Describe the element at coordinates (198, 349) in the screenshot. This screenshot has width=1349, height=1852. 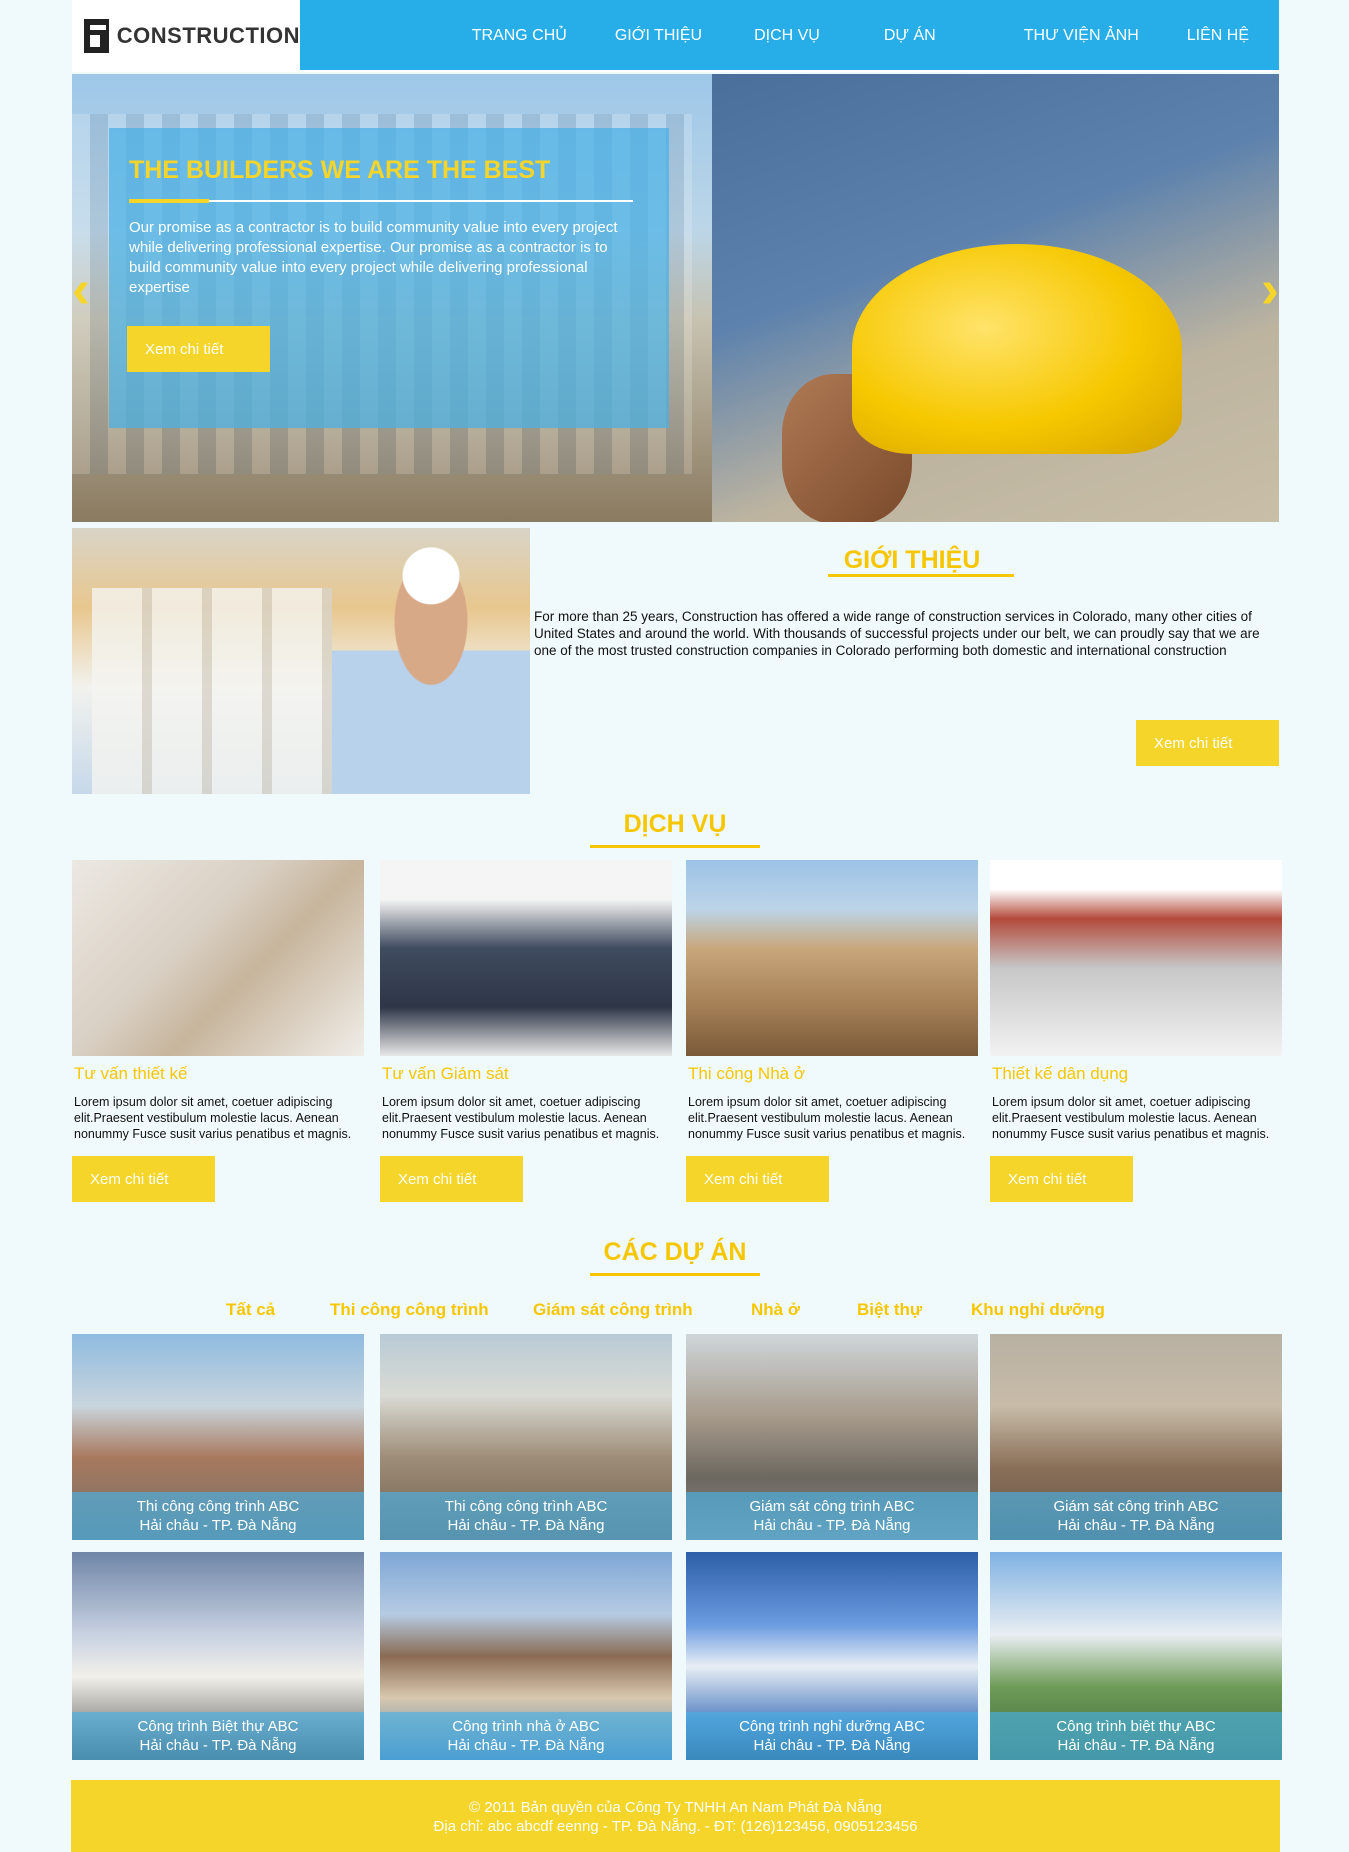
I see `hero-details-button: Xem chi tiết` at that location.